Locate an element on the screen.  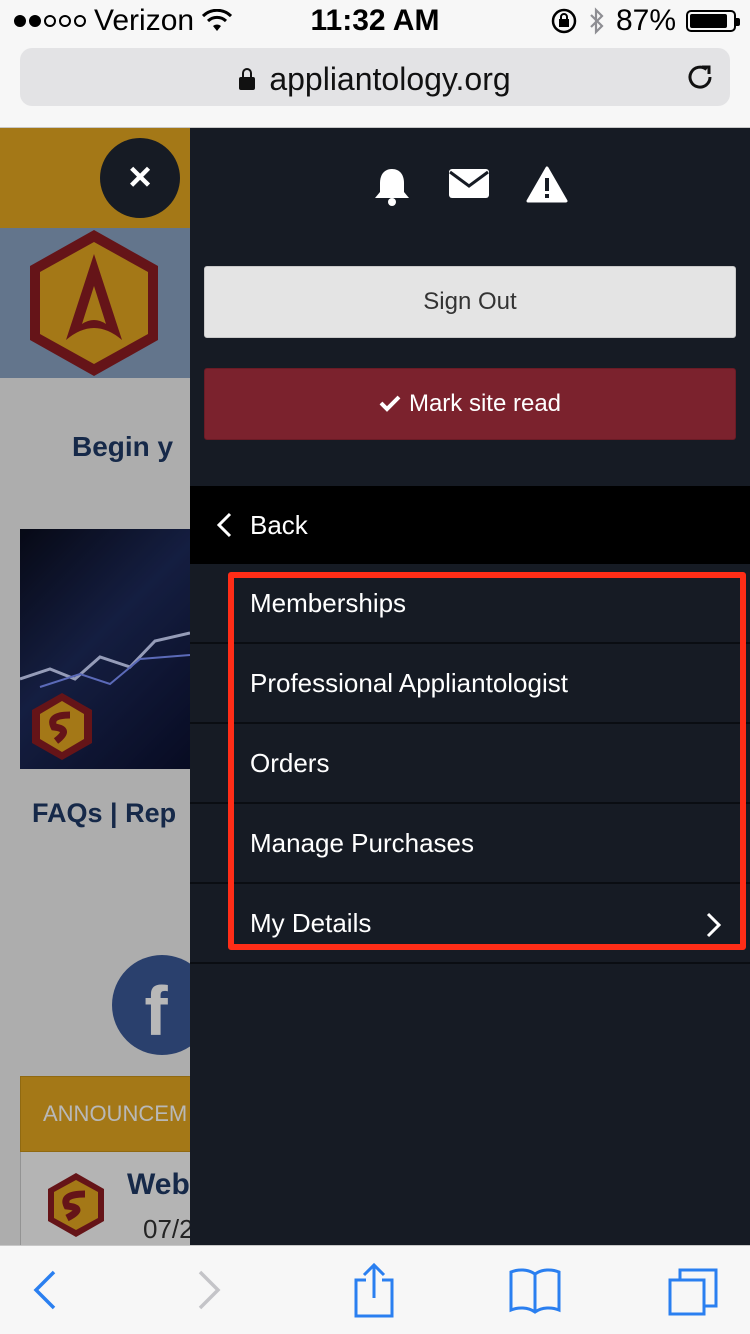
sign-out-button: Sign Out is located at coordinates (470, 302).